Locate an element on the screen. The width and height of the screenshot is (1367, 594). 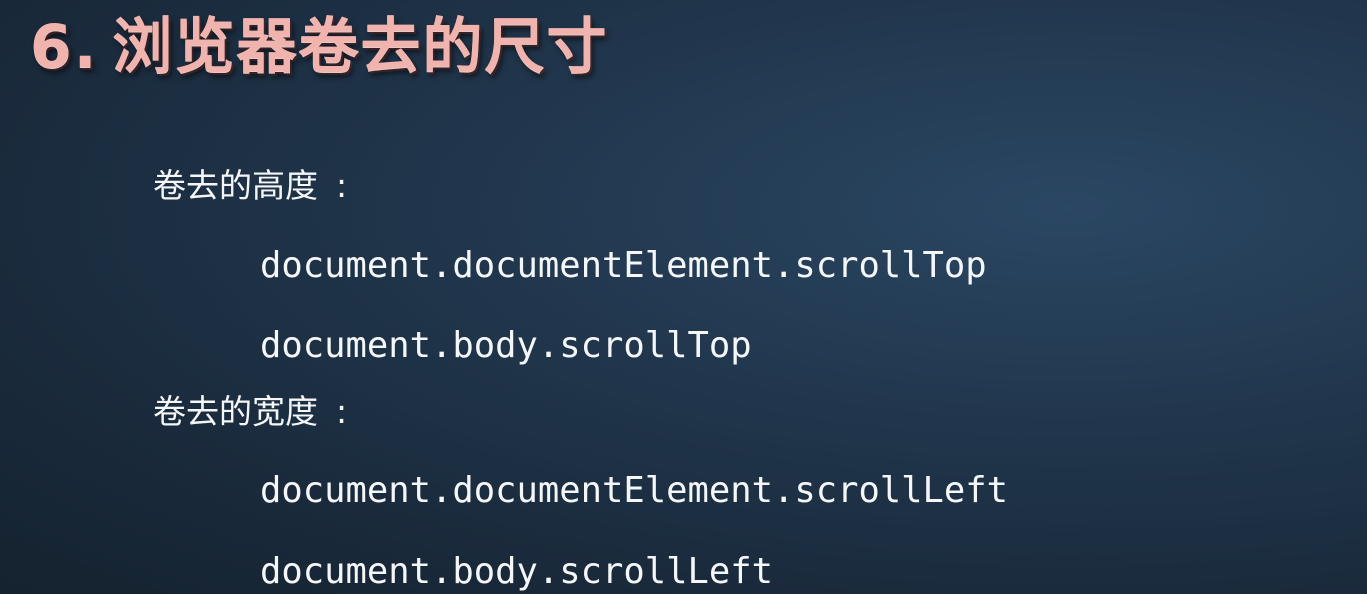
scroll-height-heading: 卷去的高度: is located at coordinates (250, 186).